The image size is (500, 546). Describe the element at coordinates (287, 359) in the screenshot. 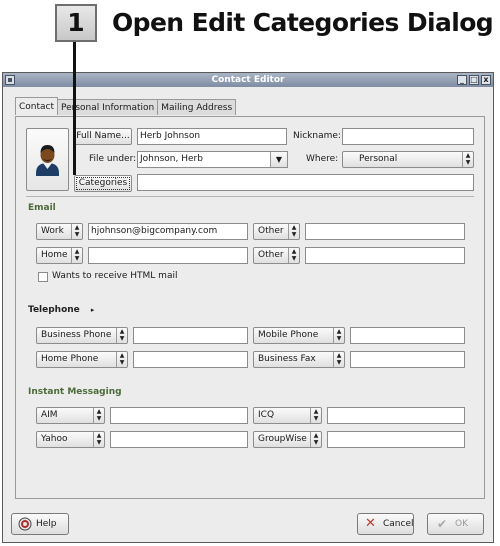

I see `phone-type-value: Business Fax` at that location.